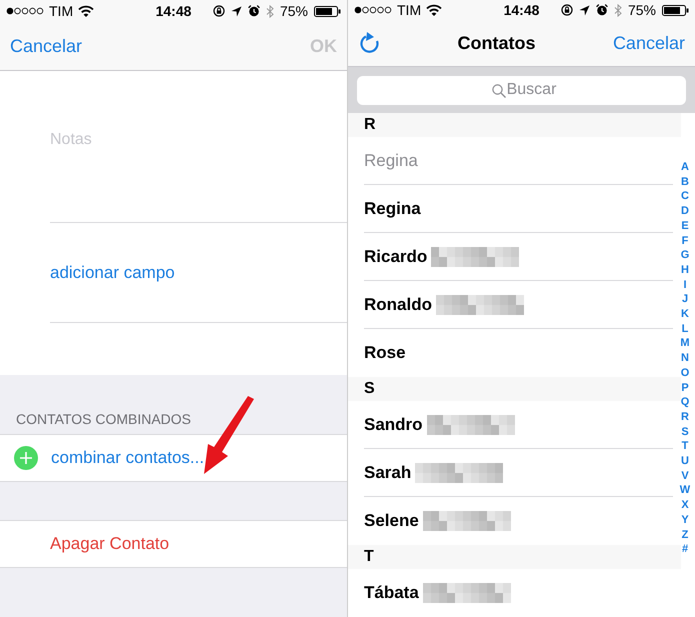 This screenshot has height=617, width=695. Describe the element at coordinates (369, 389) in the screenshot. I see `section-letter: S` at that location.